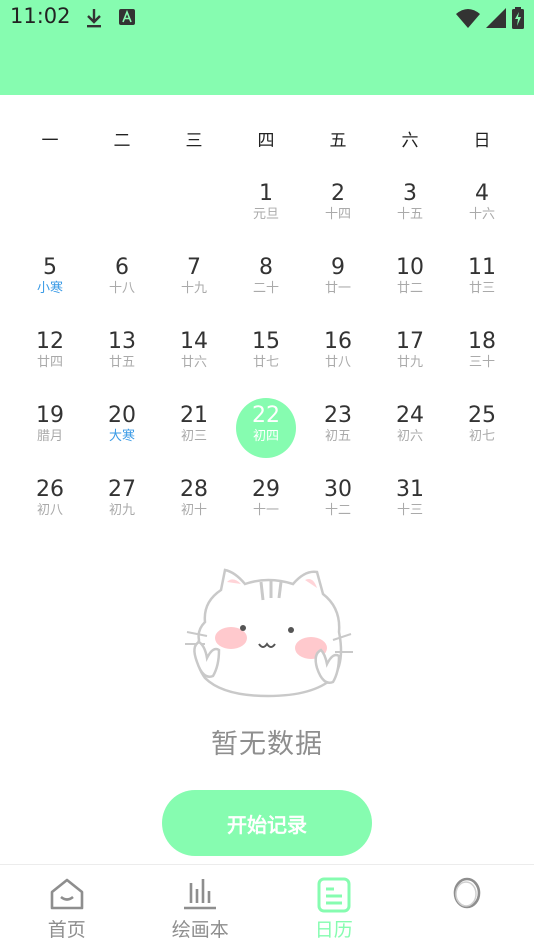  Describe the element at coordinates (50, 490) in the screenshot. I see `day-number: 26` at that location.